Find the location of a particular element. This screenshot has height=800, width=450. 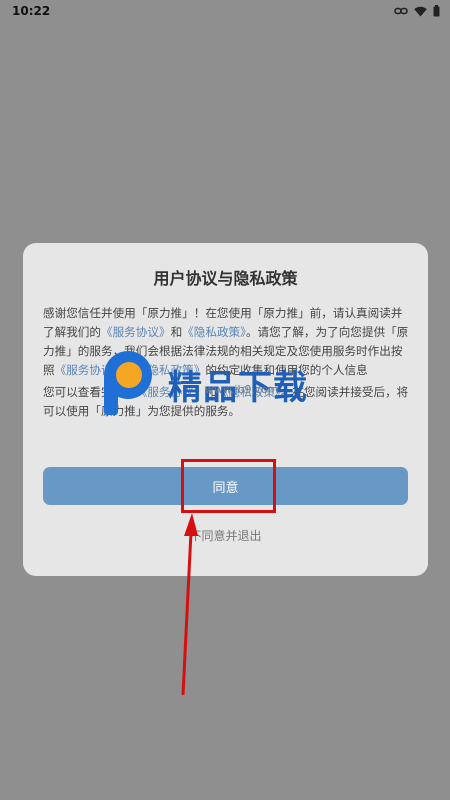

link-icon is located at coordinates (401, 11).